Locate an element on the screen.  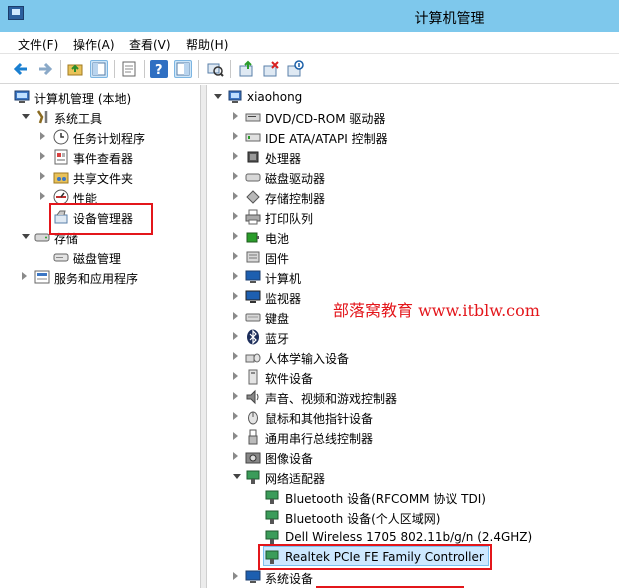
device-category-system-devices: 系统设备 is located at coordinates (407, 577).